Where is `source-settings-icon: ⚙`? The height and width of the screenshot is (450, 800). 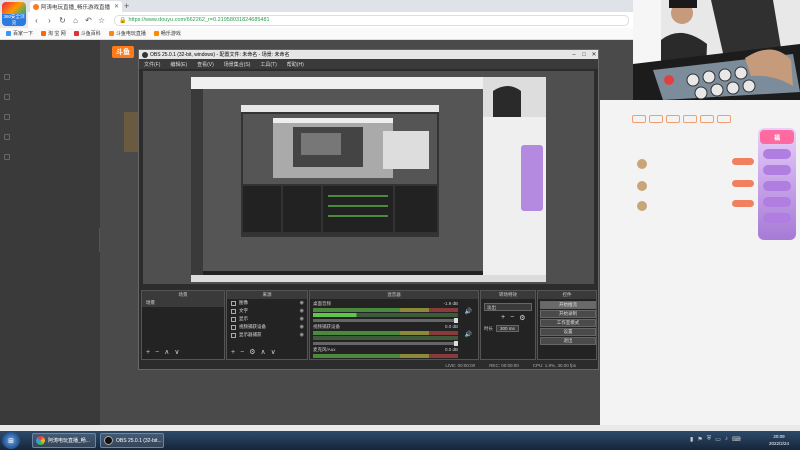 source-settings-icon: ⚙ is located at coordinates (252, 353).